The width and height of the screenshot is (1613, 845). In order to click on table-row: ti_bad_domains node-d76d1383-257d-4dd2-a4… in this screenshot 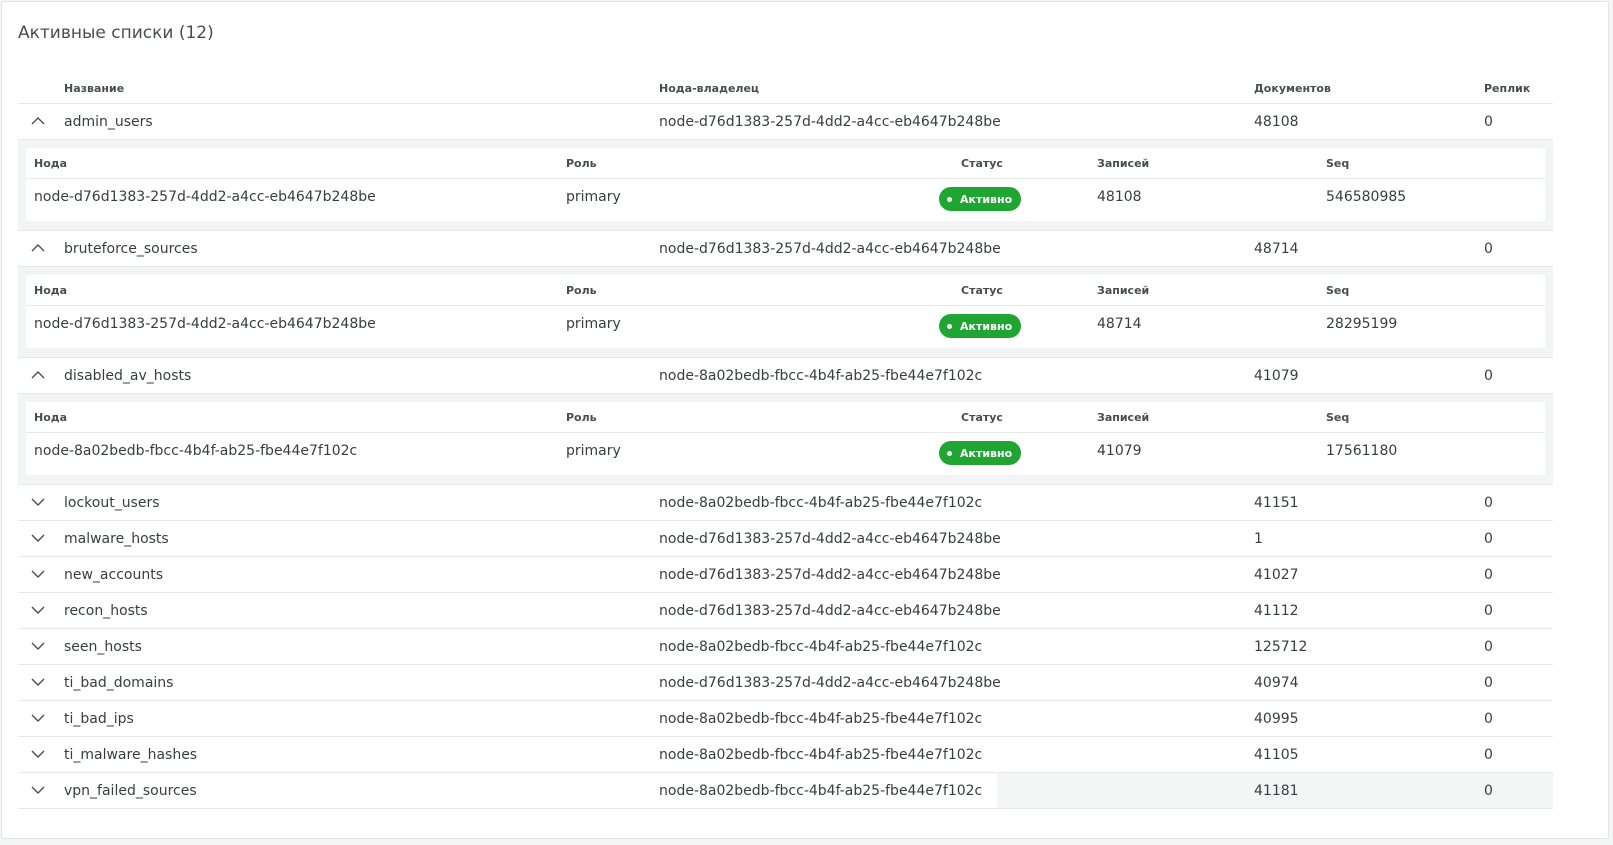, I will do `click(785, 683)`.